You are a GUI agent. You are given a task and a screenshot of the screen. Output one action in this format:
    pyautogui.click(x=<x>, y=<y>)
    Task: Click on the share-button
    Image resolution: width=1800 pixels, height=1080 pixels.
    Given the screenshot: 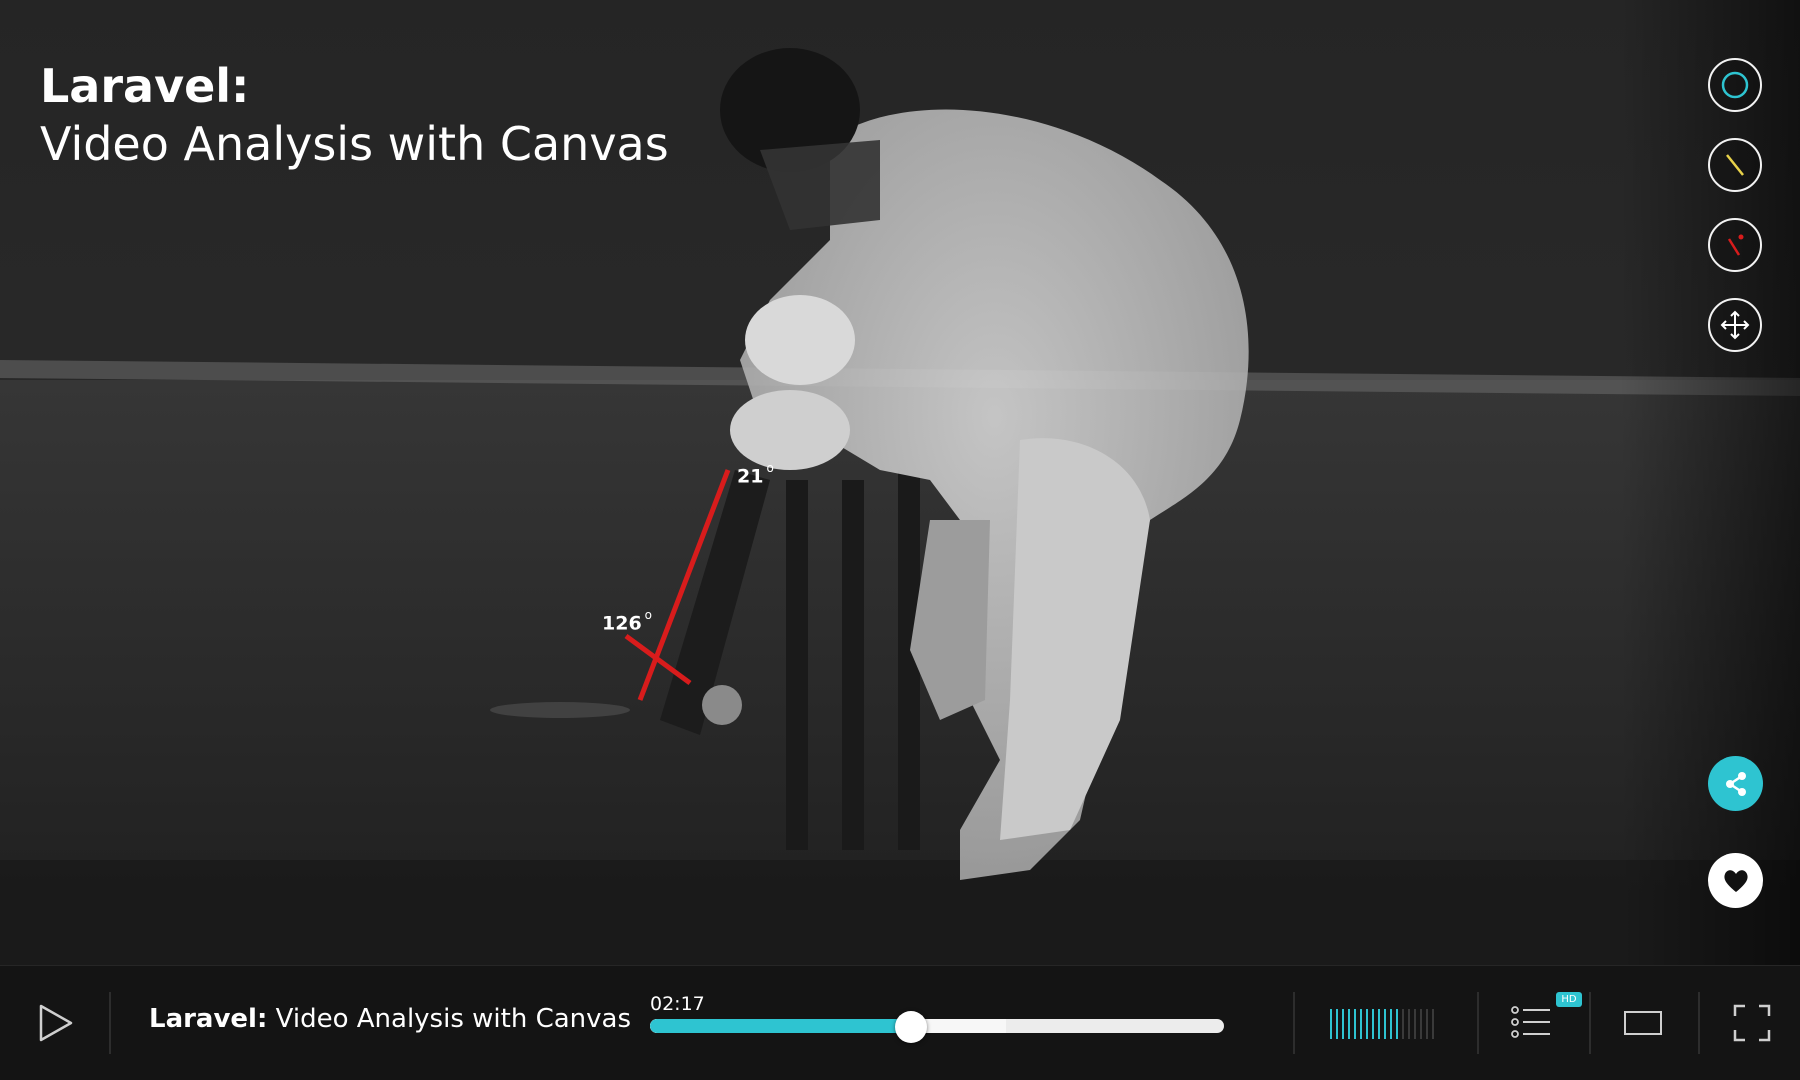 What is the action you would take?
    pyautogui.click(x=1735, y=783)
    